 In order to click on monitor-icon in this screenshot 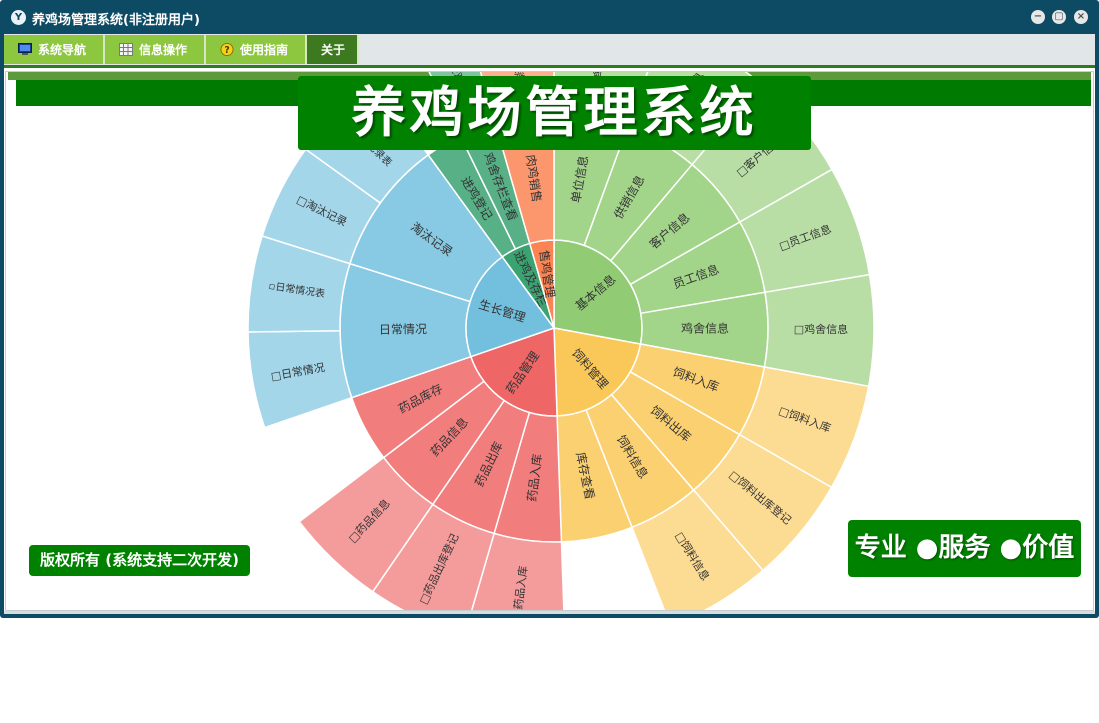, I will do `click(25, 49)`.